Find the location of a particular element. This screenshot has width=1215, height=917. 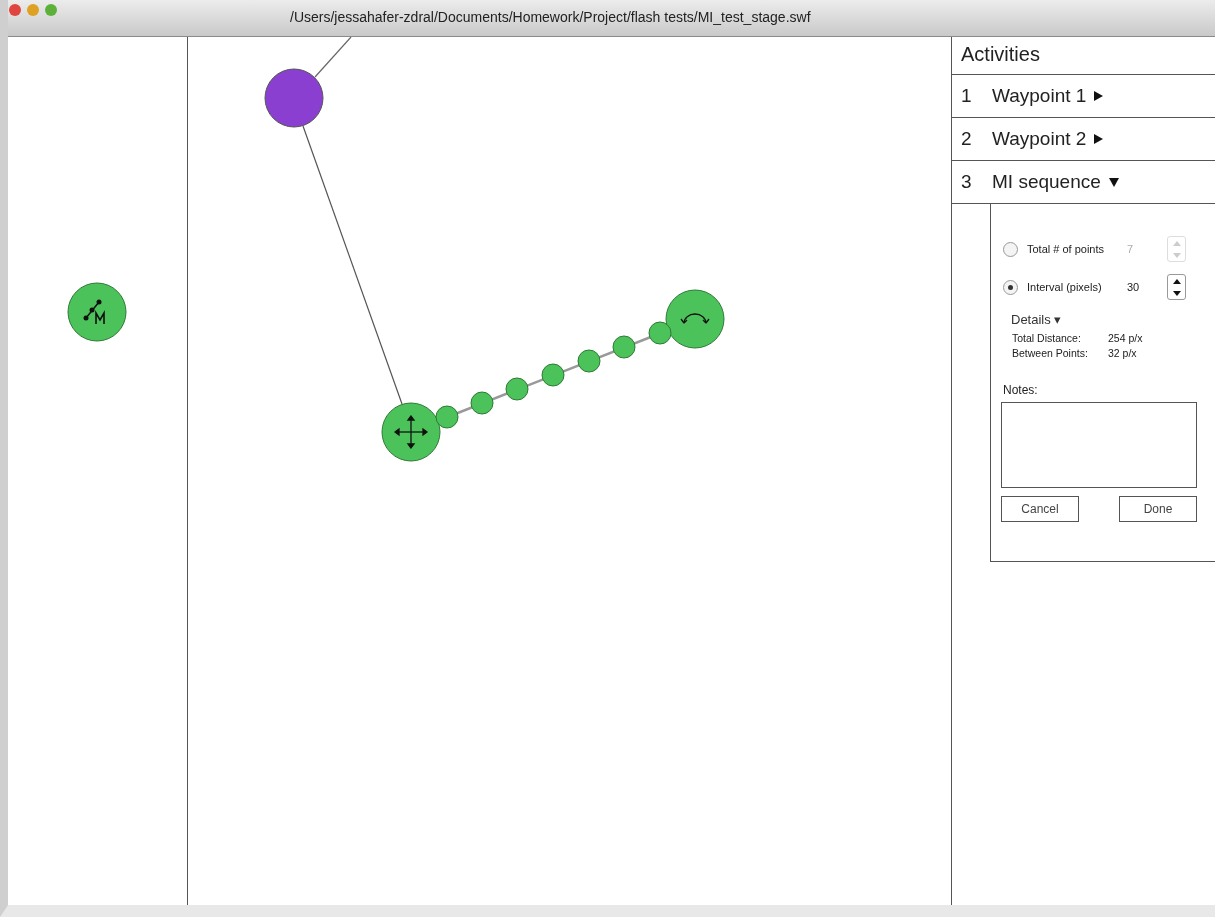

activity-label: MI sequence is located at coordinates (1046, 182).